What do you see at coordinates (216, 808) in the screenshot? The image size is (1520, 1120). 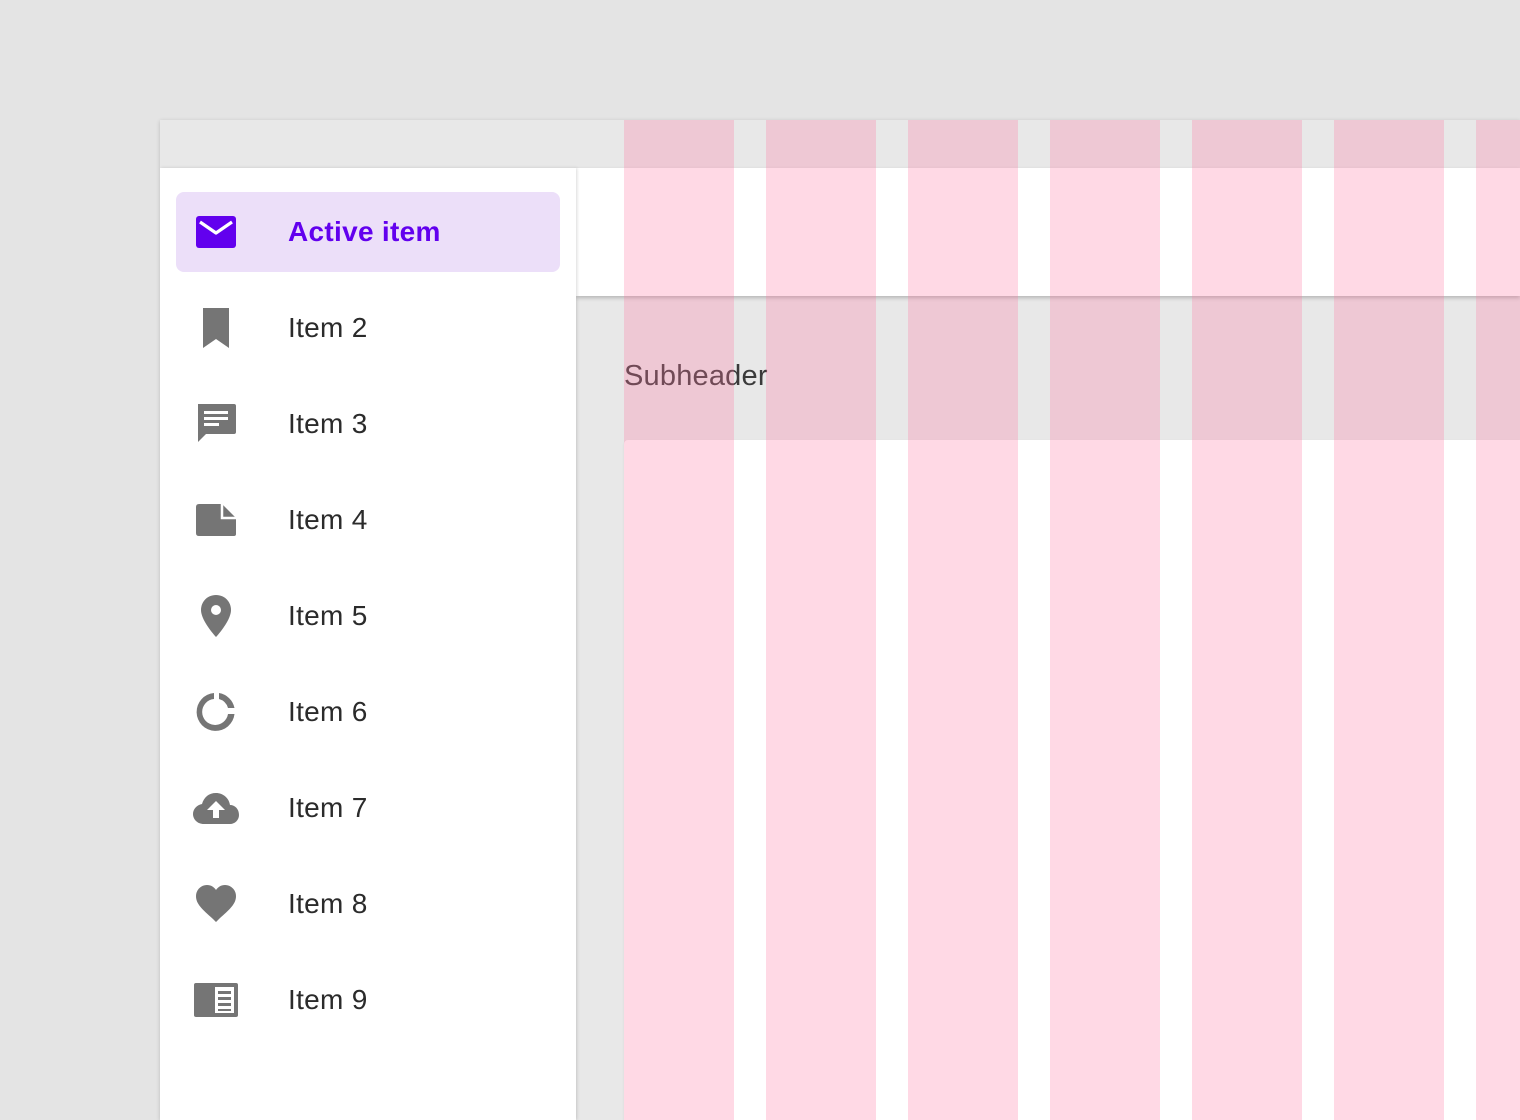 I see `cloud-upload-icon` at bounding box center [216, 808].